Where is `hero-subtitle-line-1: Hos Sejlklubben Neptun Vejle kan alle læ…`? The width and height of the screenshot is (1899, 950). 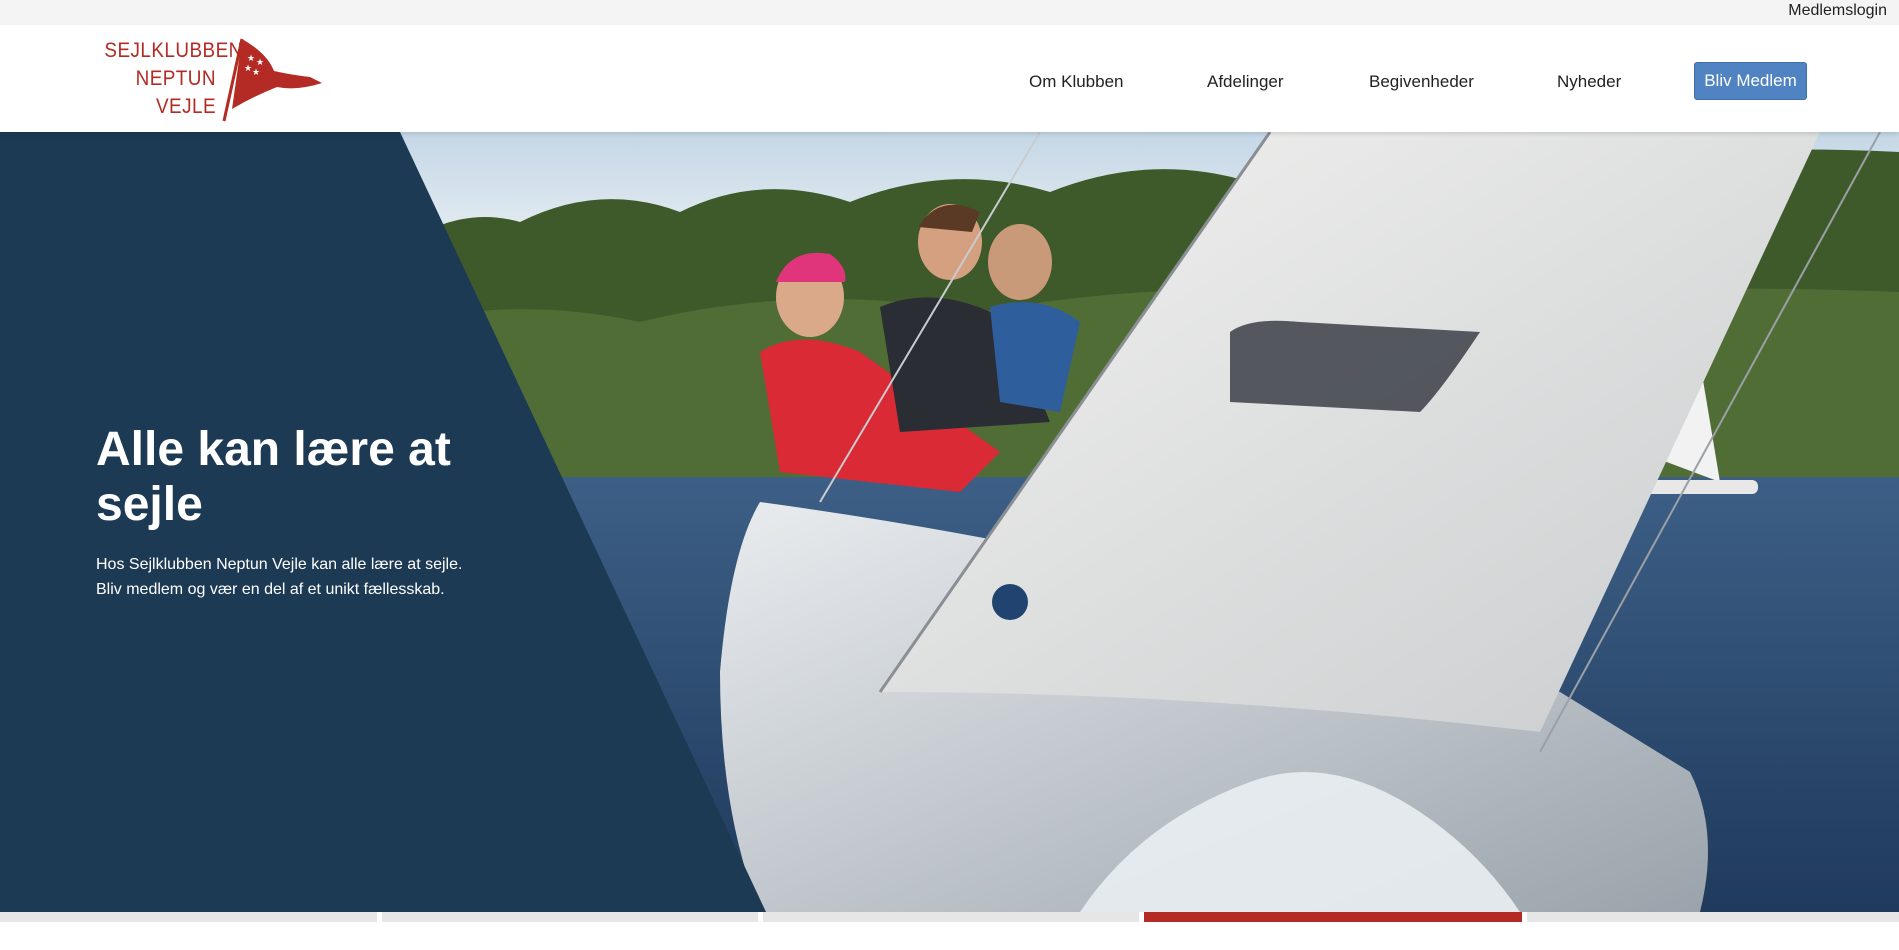
hero-subtitle-line-1: Hos Sejlklubben Neptun Vejle kan alle læ… is located at coordinates (279, 564).